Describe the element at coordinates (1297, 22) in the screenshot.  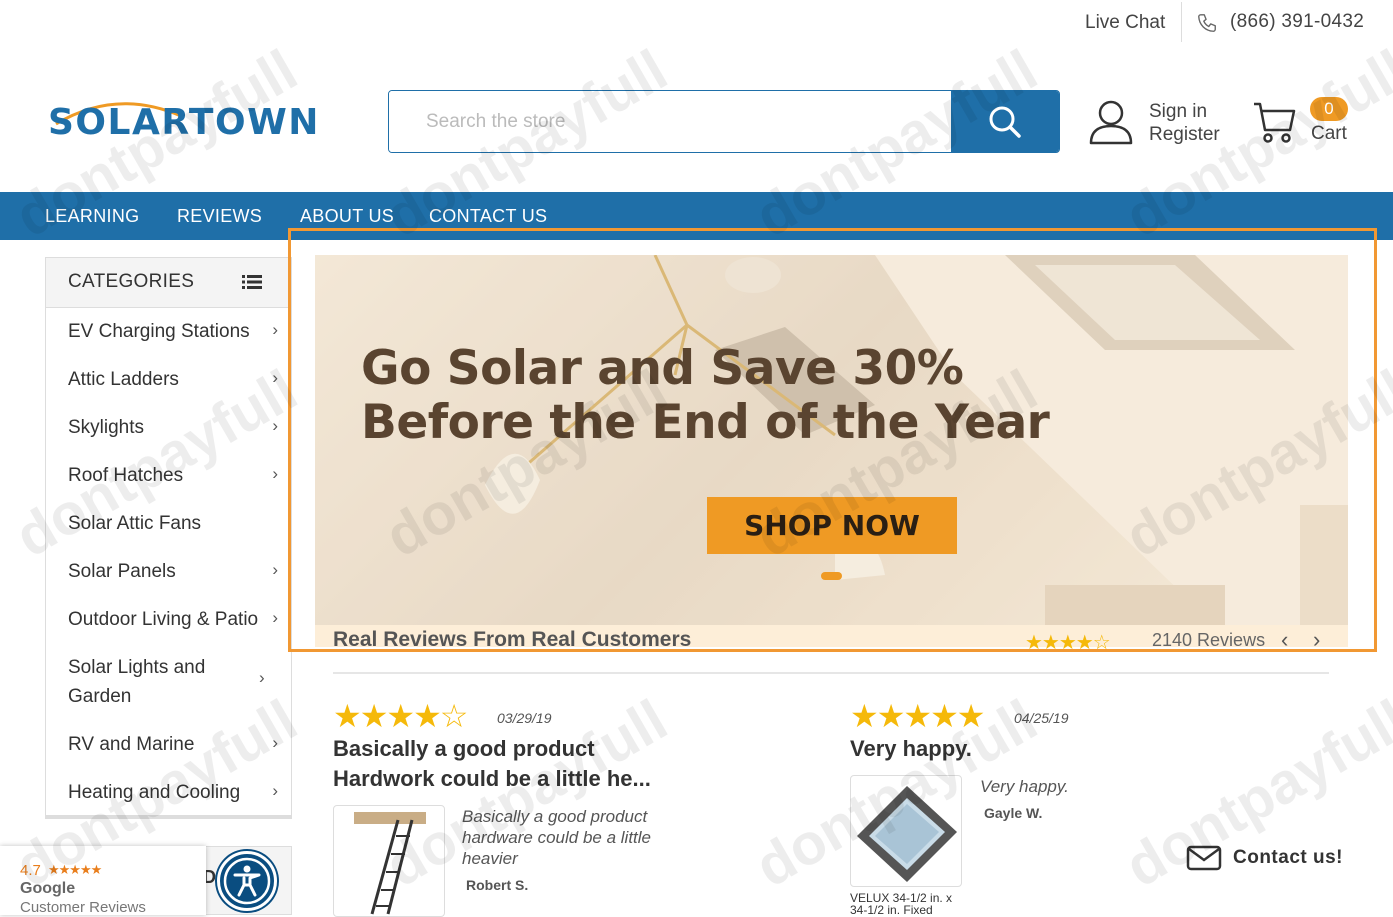
I see `phone-number-link: (866) 391-0432` at that location.